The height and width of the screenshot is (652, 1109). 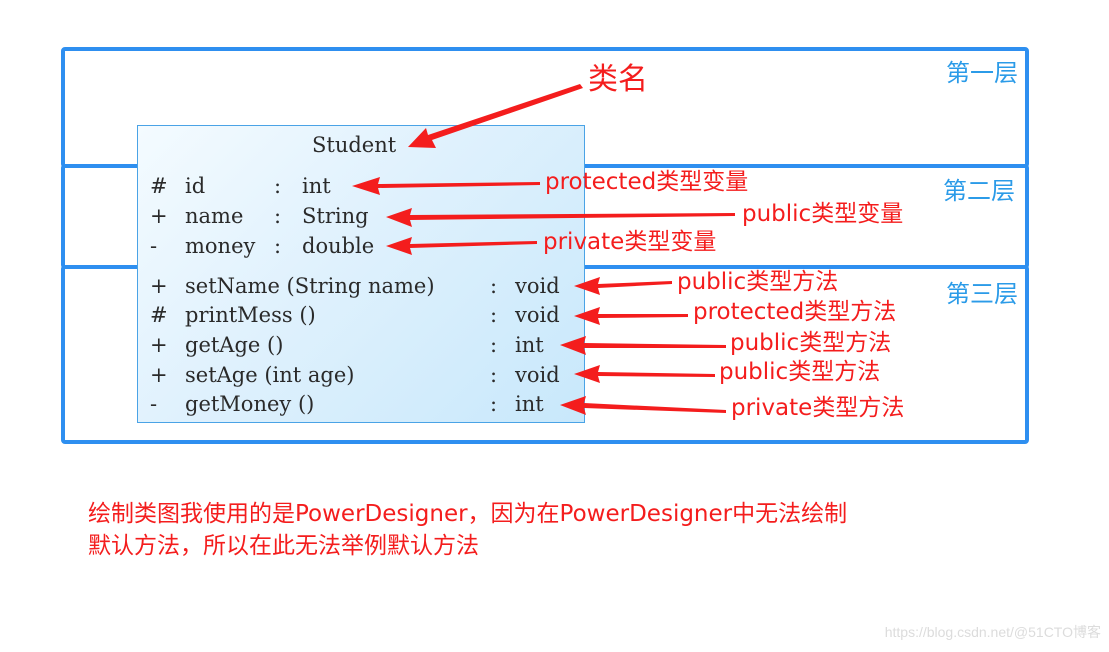 What do you see at coordinates (283, 546) in the screenshot?
I see `note-line-2: 默认方法，所以在此无法举例默认方法` at bounding box center [283, 546].